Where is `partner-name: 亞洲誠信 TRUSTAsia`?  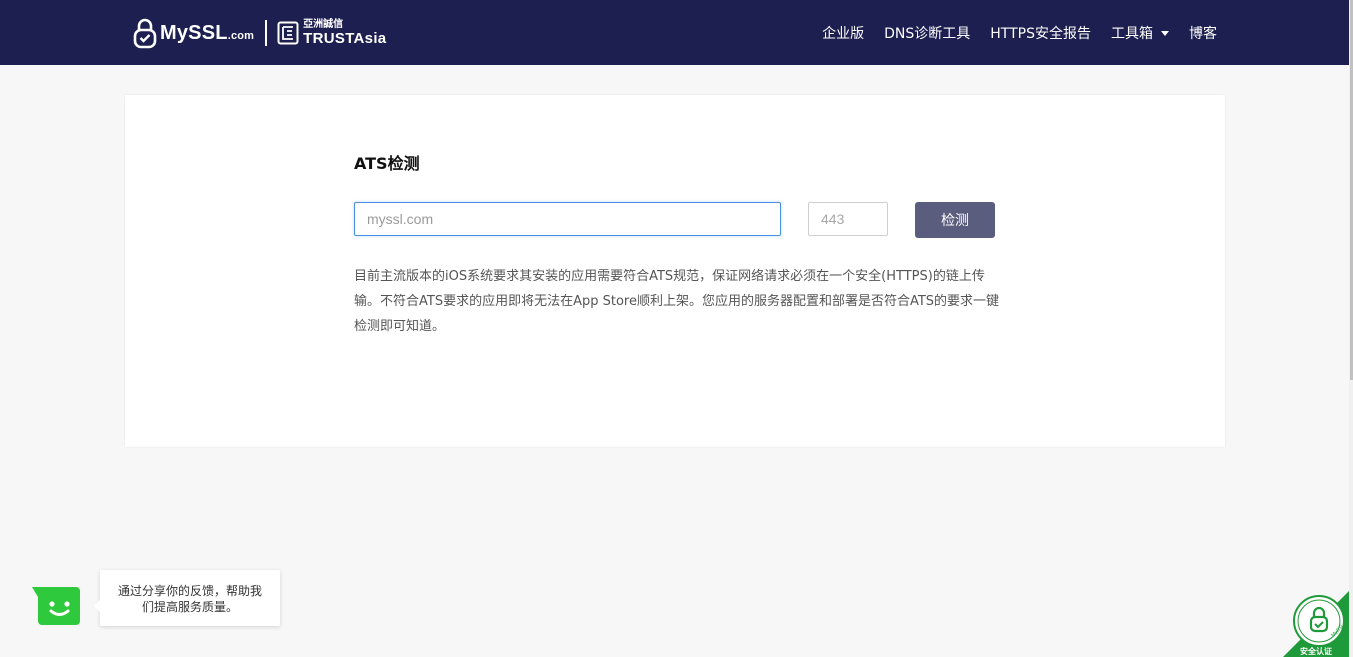 partner-name: 亞洲誠信 TRUSTAsia is located at coordinates (345, 33).